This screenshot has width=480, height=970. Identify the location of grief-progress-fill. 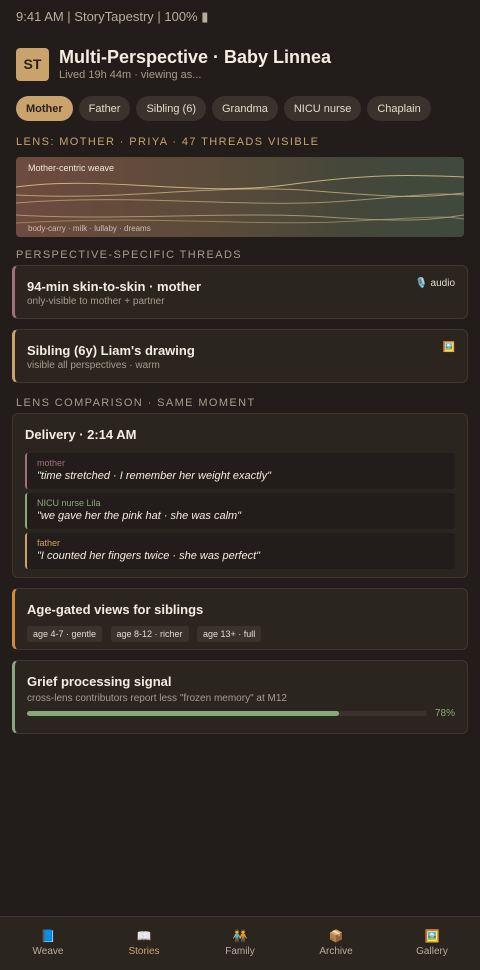
(183, 713).